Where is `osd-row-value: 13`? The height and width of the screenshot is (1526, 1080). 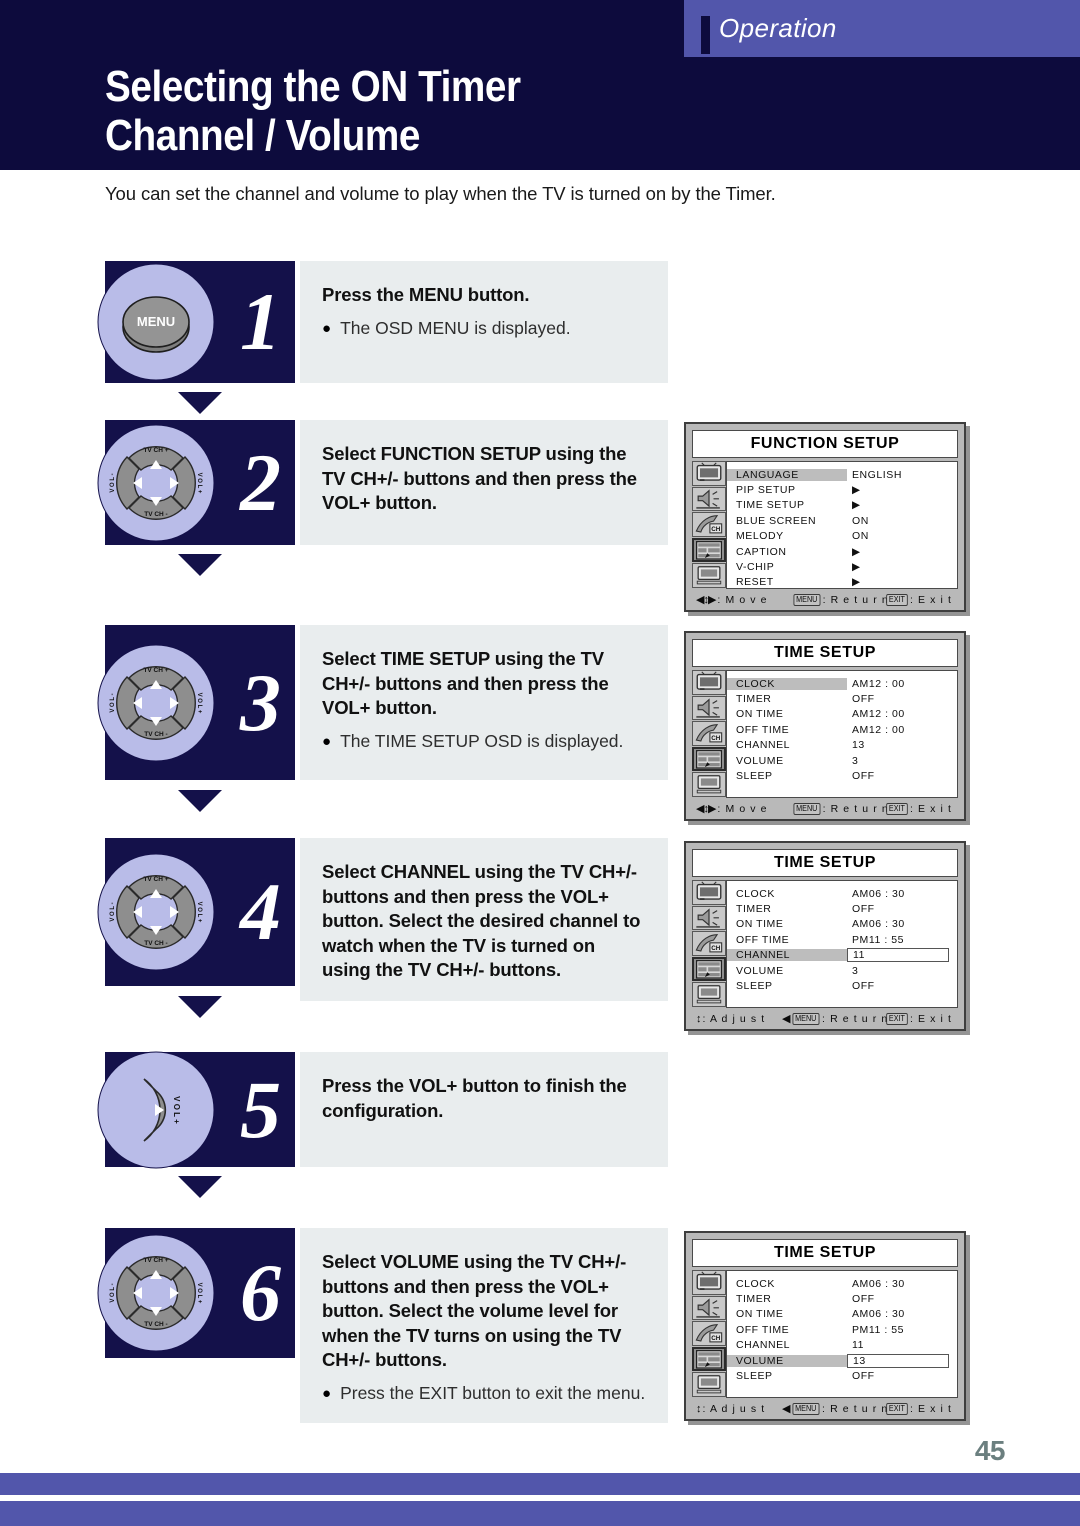
osd-row-value: 13 is located at coordinates (858, 745).